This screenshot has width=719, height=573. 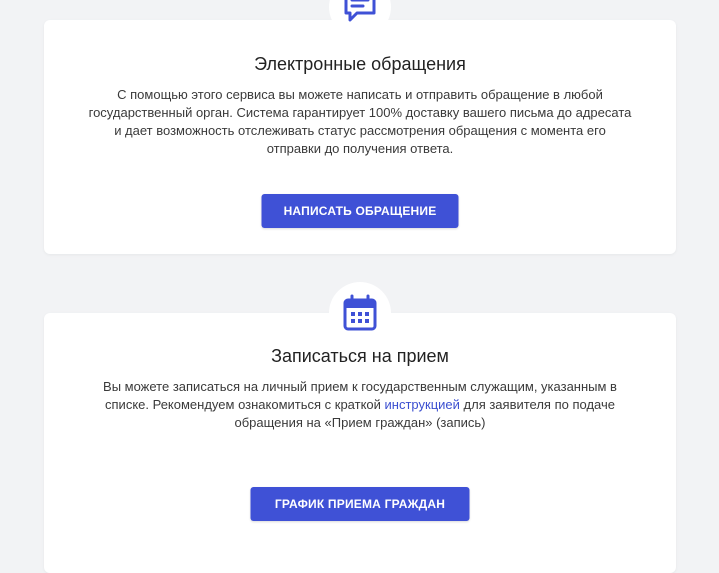 What do you see at coordinates (360, 422) in the screenshot?
I see `reception-text-line: обращения на «Прием граждан» (запись)` at bounding box center [360, 422].